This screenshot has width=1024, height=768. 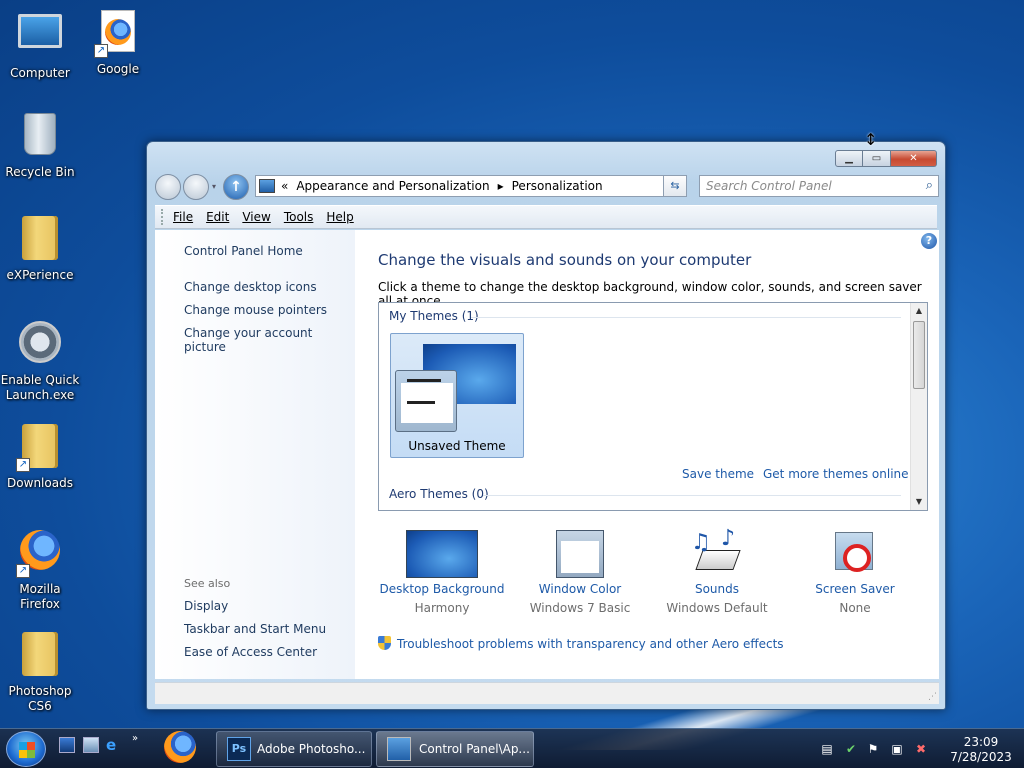 I want to click on up-button: ↑, so click(x=236, y=187).